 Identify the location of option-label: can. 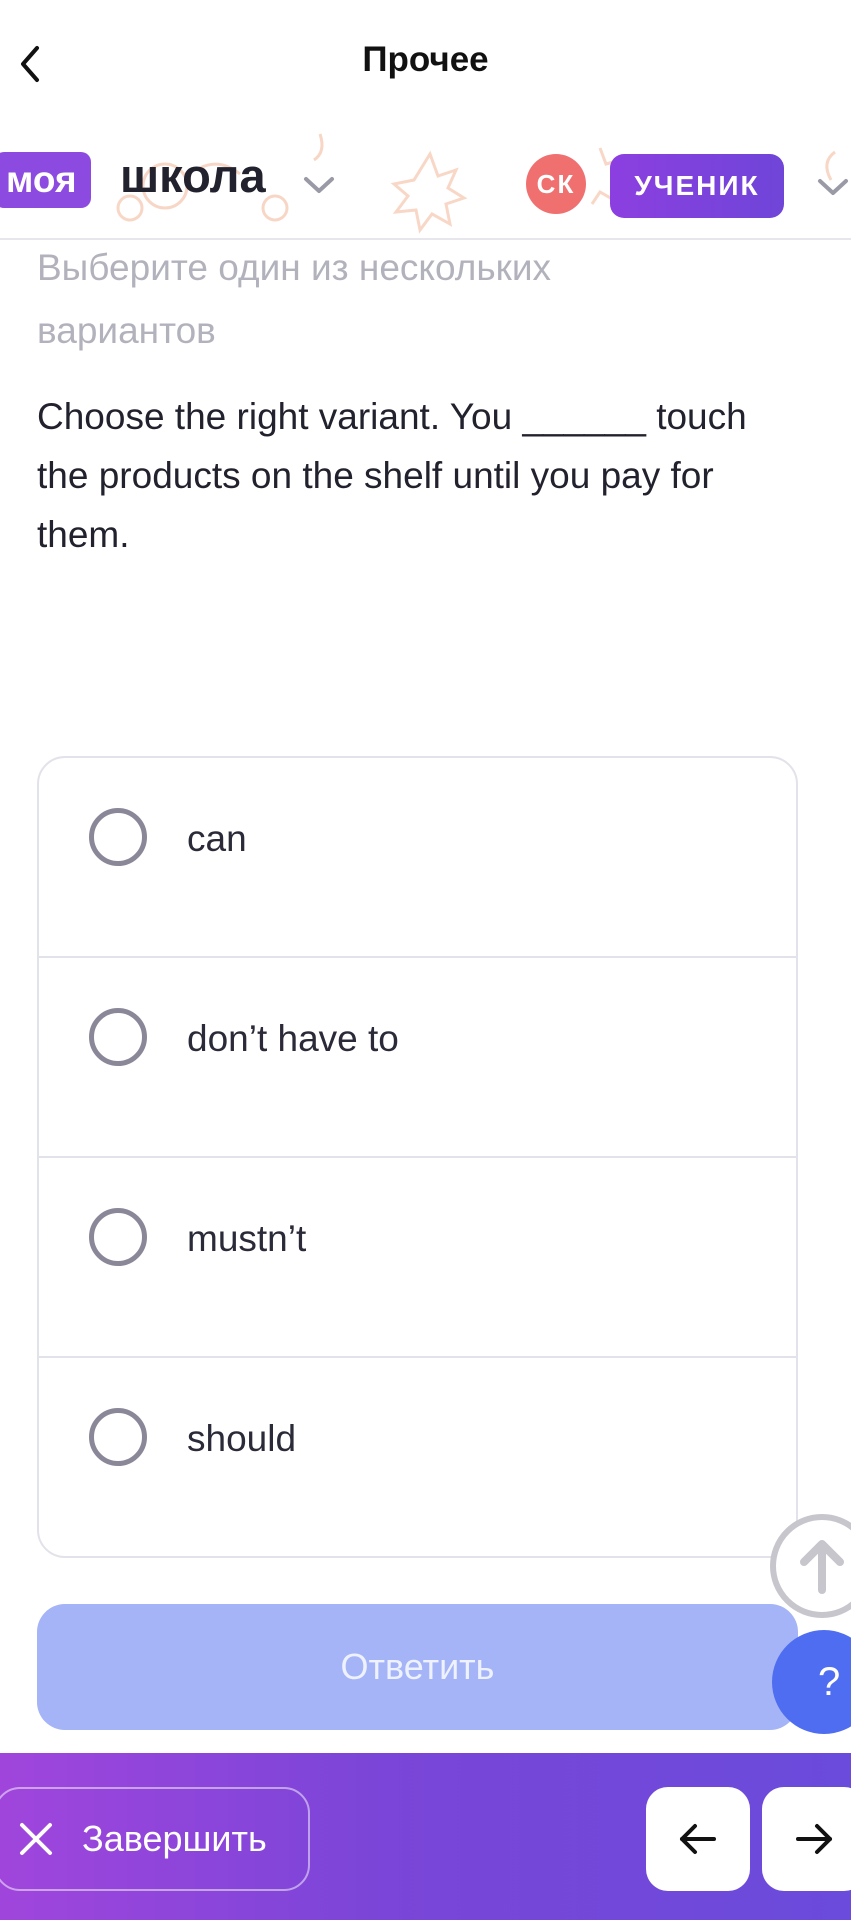
(217, 838).